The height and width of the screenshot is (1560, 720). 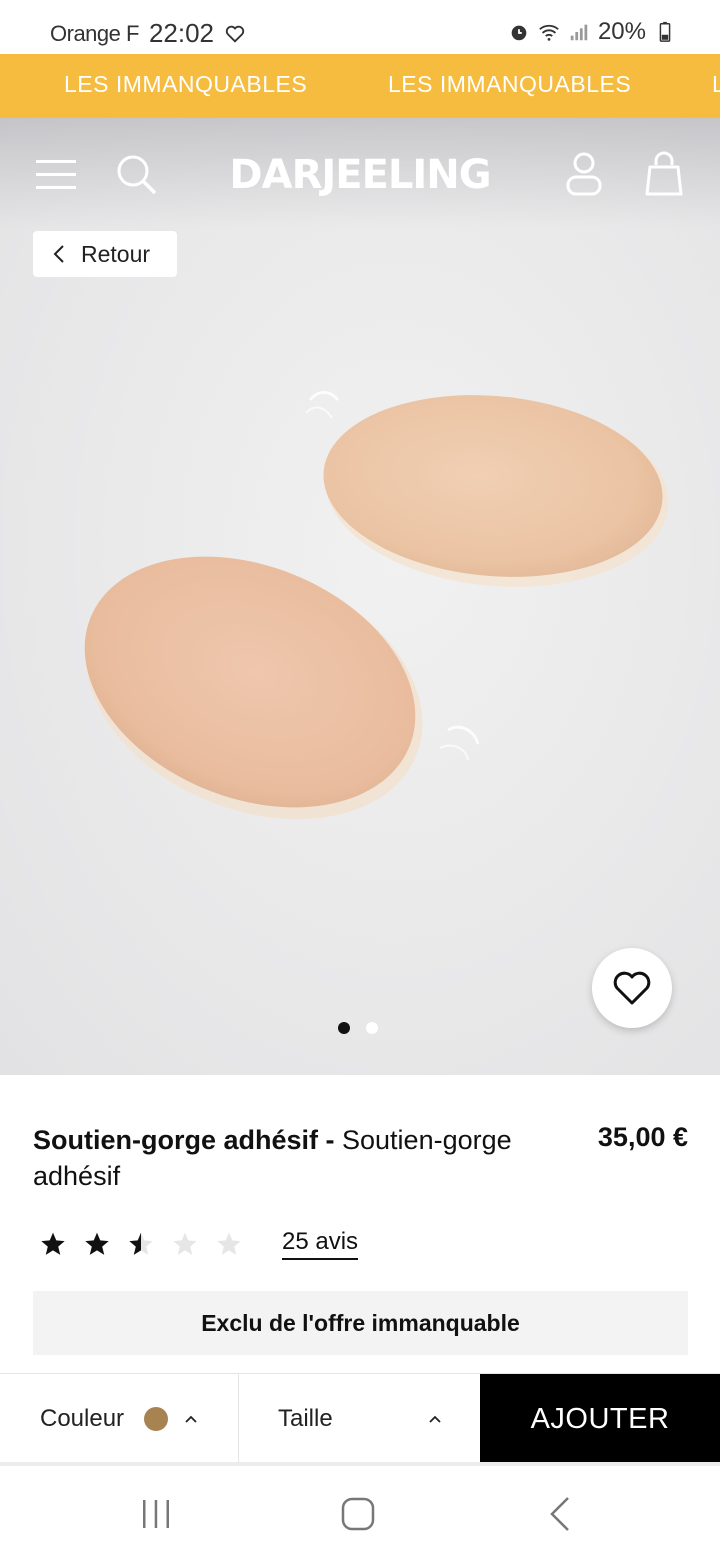 I want to click on pagination-dot-active, so click(x=344, y=1028).